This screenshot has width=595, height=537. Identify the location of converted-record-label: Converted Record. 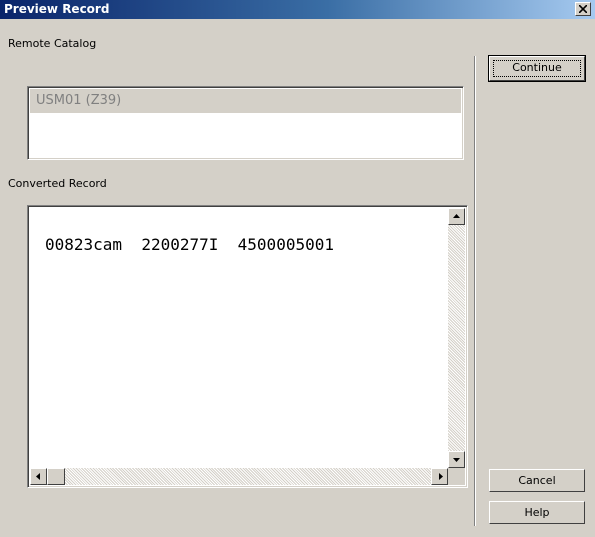
(57, 183).